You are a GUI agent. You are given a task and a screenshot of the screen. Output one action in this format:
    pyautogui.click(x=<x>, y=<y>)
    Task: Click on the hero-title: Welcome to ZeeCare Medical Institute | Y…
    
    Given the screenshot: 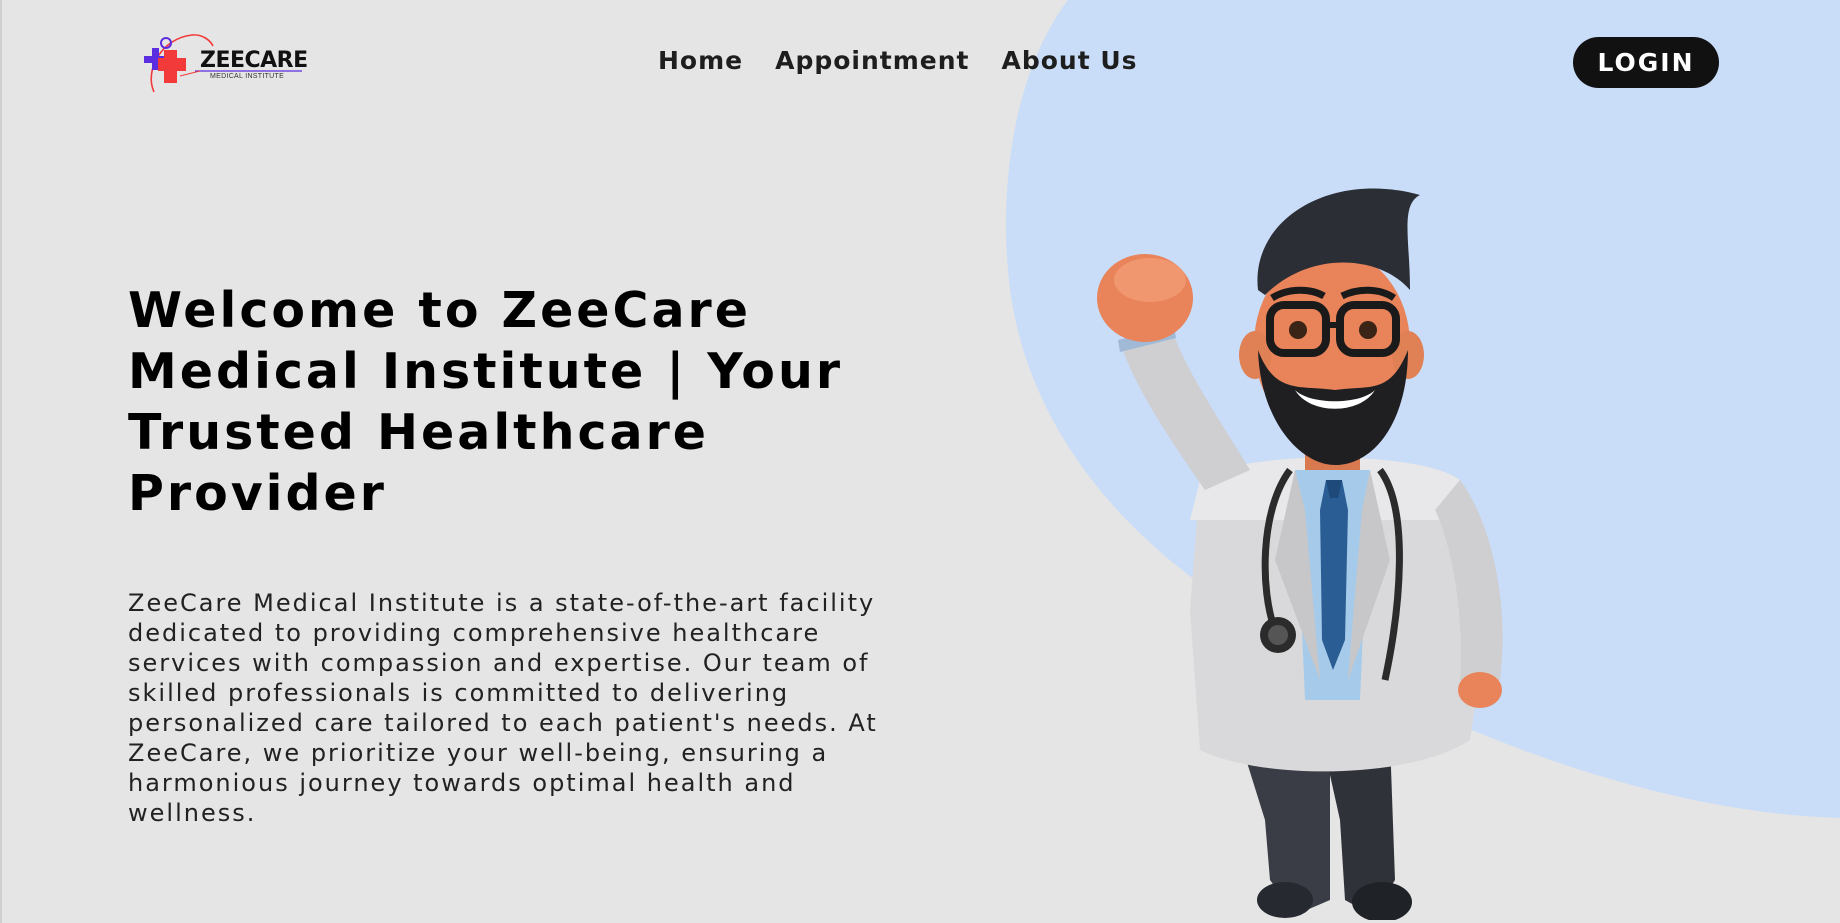 What is the action you would take?
    pyautogui.click(x=486, y=402)
    